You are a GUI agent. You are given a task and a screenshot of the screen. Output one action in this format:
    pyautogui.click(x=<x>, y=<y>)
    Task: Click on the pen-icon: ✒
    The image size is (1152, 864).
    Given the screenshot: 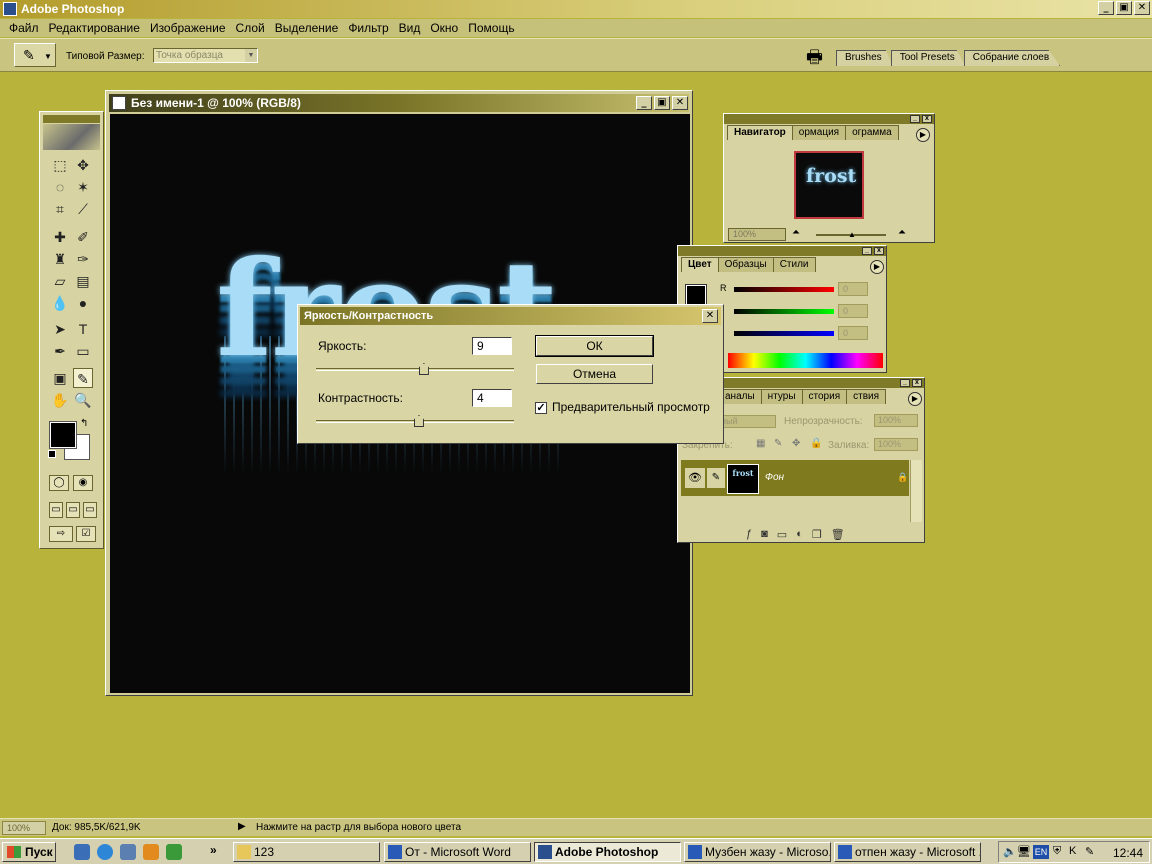 What is the action you would take?
    pyautogui.click(x=60, y=351)
    